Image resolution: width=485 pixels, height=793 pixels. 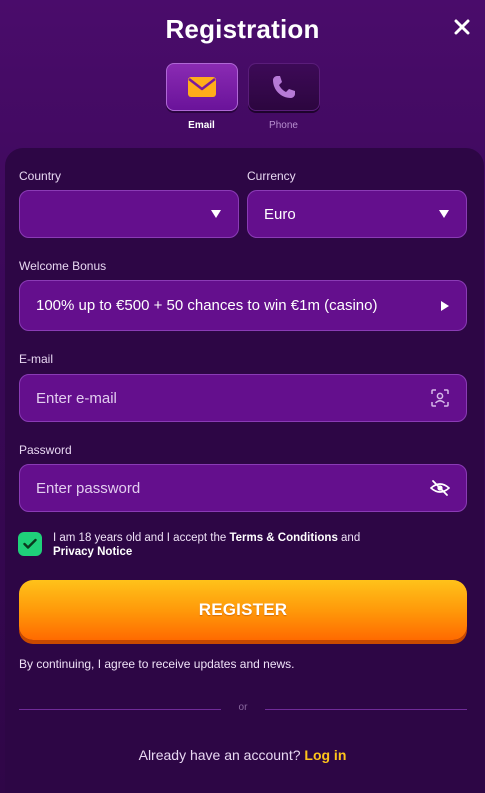 What do you see at coordinates (440, 488) in the screenshot?
I see `eye-off-icon` at bounding box center [440, 488].